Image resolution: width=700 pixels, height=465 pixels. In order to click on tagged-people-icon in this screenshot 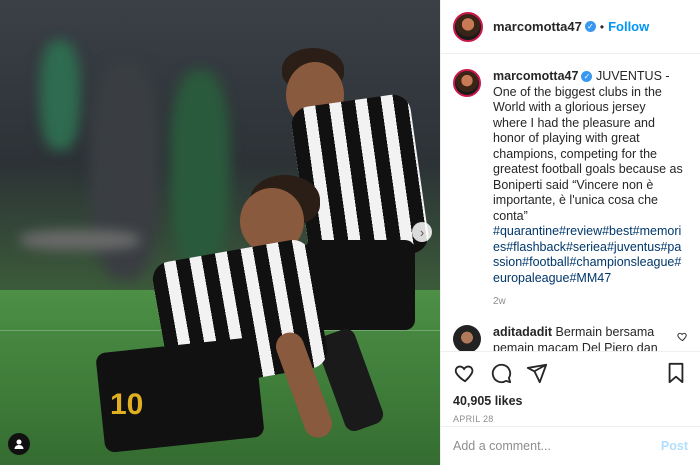, I will do `click(19, 444)`.